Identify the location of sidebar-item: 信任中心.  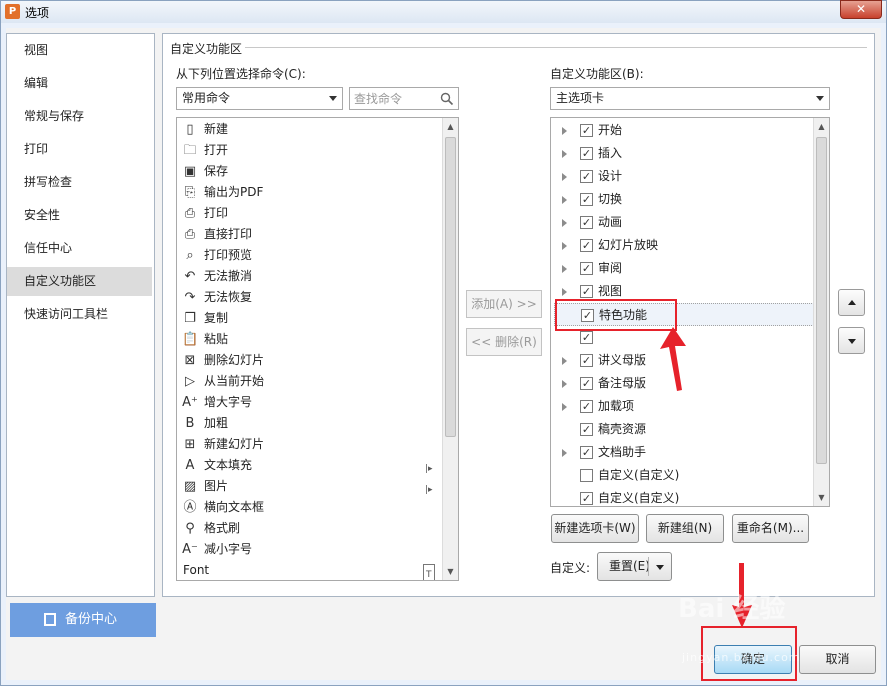
(79, 248).